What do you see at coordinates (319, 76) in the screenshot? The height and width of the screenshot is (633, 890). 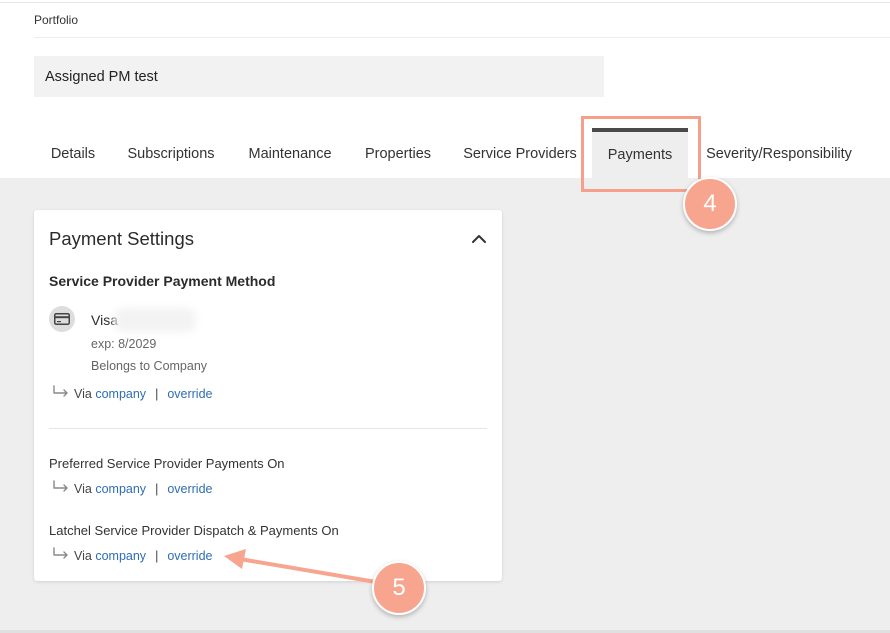 I see `portfolio-name-input` at bounding box center [319, 76].